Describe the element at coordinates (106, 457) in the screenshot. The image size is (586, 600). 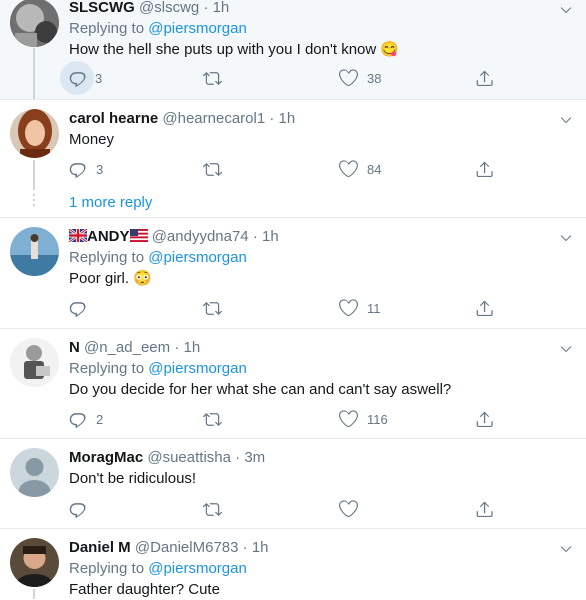
I see `display-name: MoragMac` at that location.